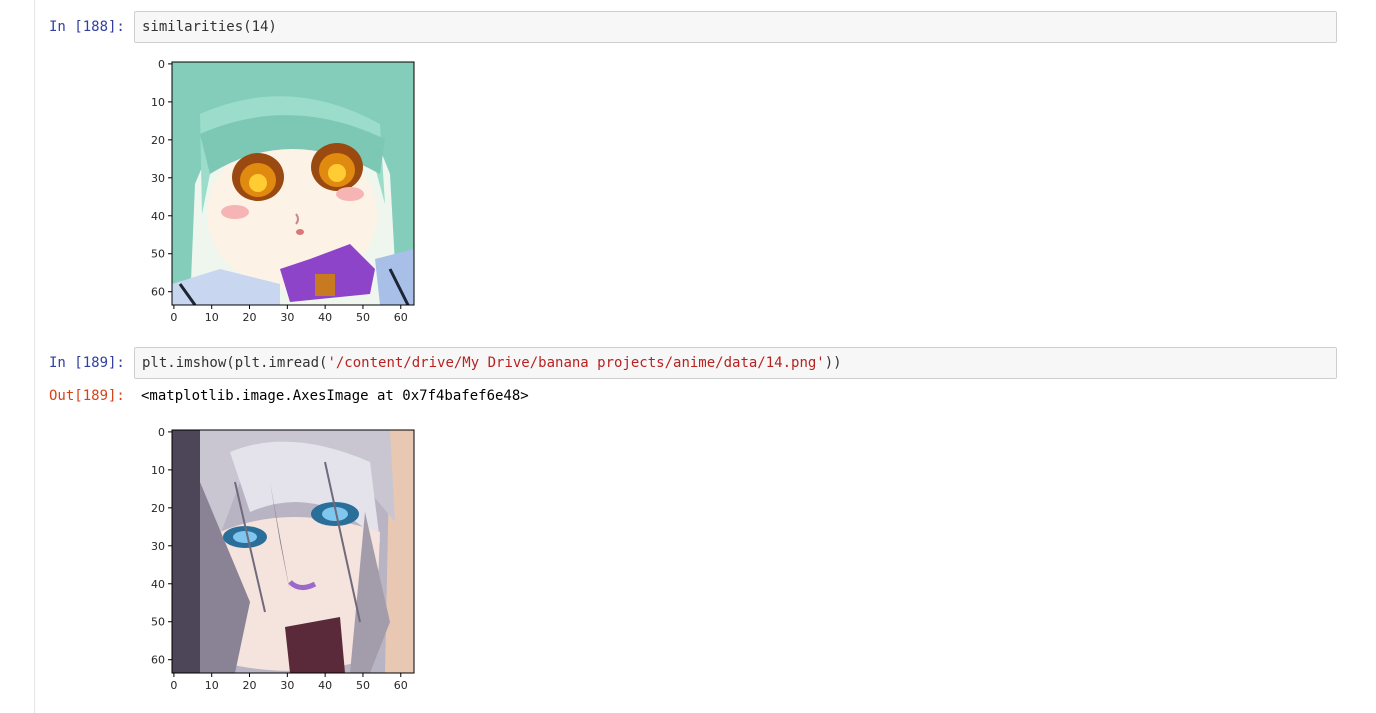 This screenshot has height=713, width=1376. What do you see at coordinates (833, 363) in the screenshot?
I see `code-call-suffix: ))` at bounding box center [833, 363].